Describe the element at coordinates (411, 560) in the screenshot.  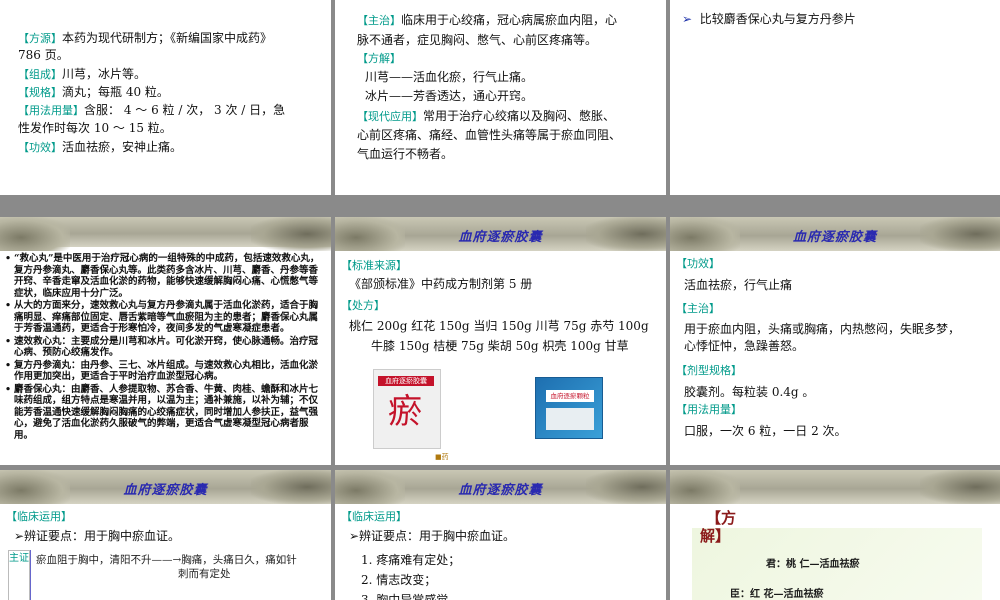
I see `point-1: 1. 疼痛难有定处；` at that location.